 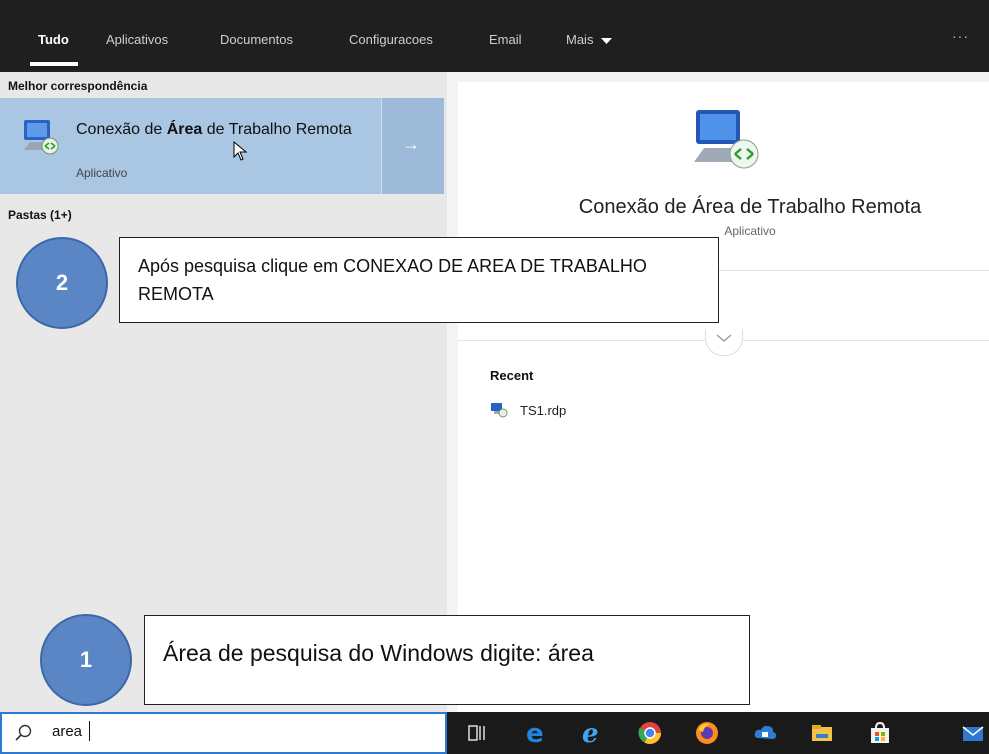 What do you see at coordinates (580, 39) in the screenshot?
I see `tab-more-label: Mais` at bounding box center [580, 39].